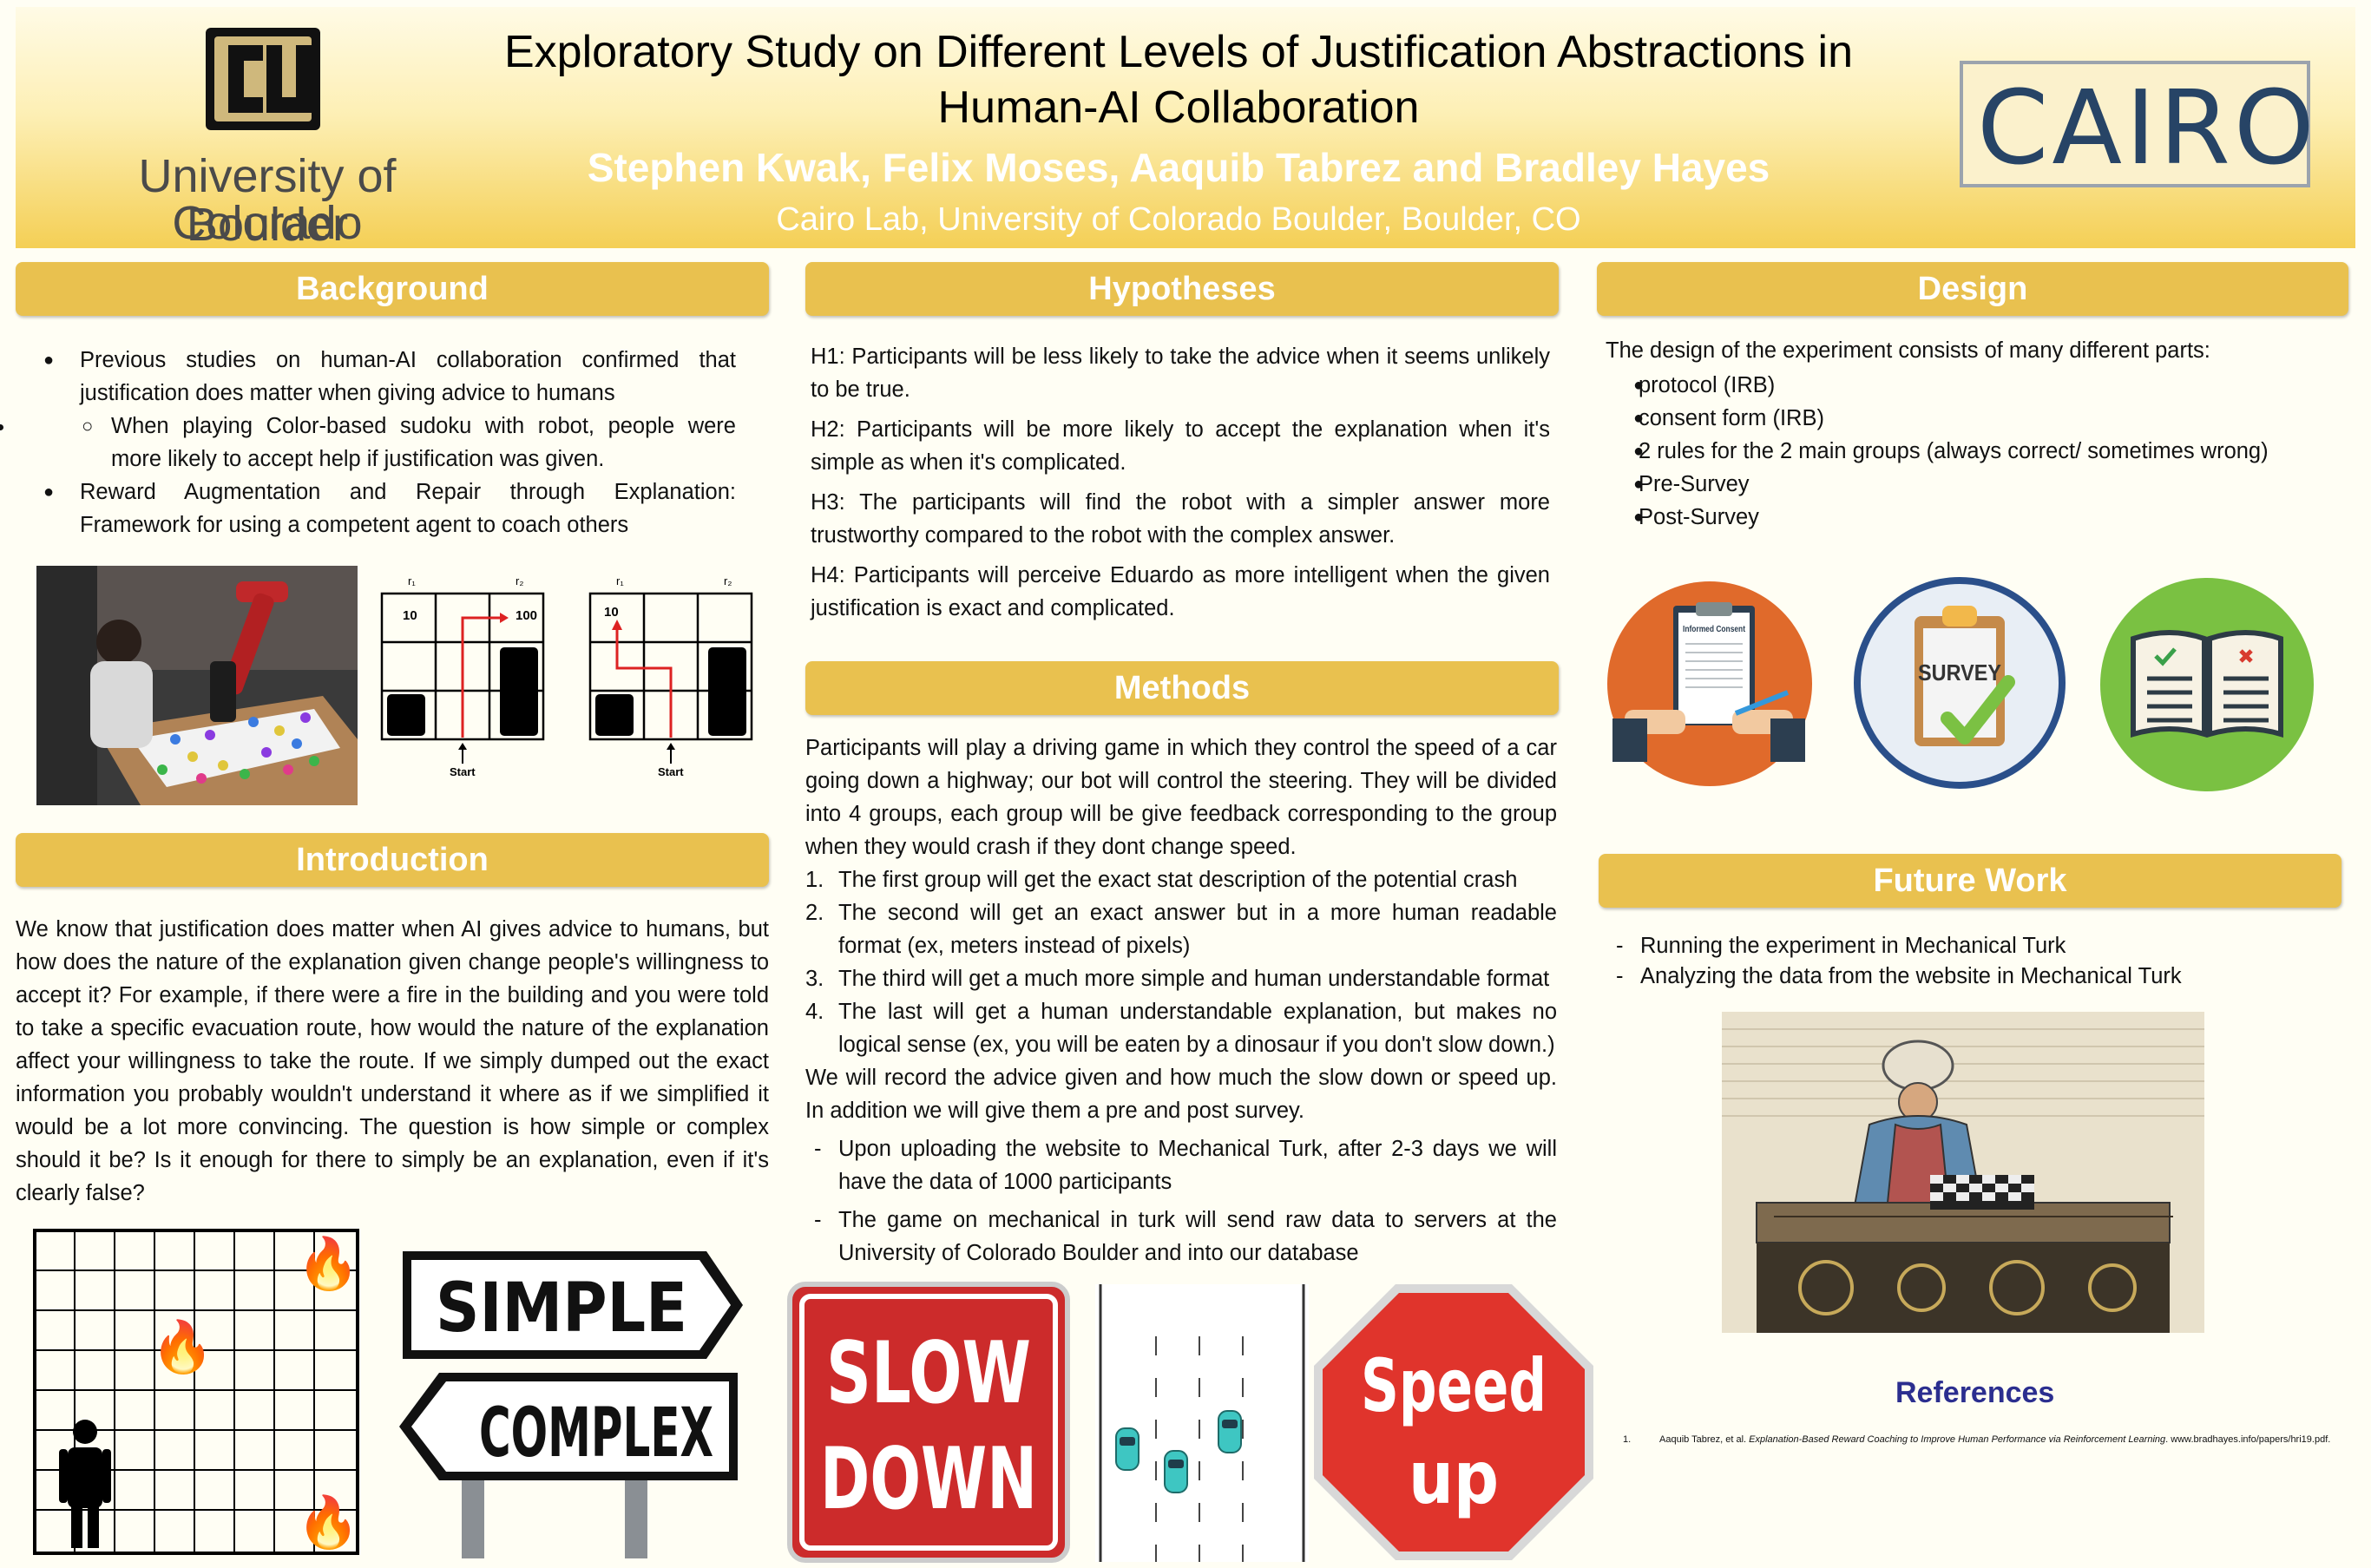 The image size is (2371, 1568). What do you see at coordinates (1202, 1423) in the screenshot?
I see `highway-illustration` at bounding box center [1202, 1423].